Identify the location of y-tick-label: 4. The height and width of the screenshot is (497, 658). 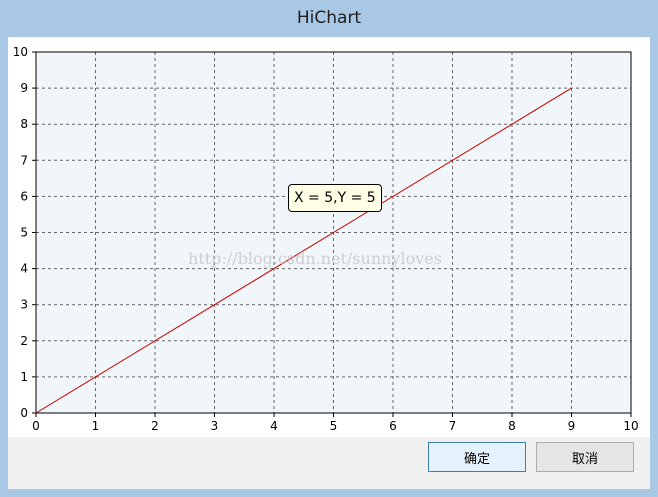
(24, 269).